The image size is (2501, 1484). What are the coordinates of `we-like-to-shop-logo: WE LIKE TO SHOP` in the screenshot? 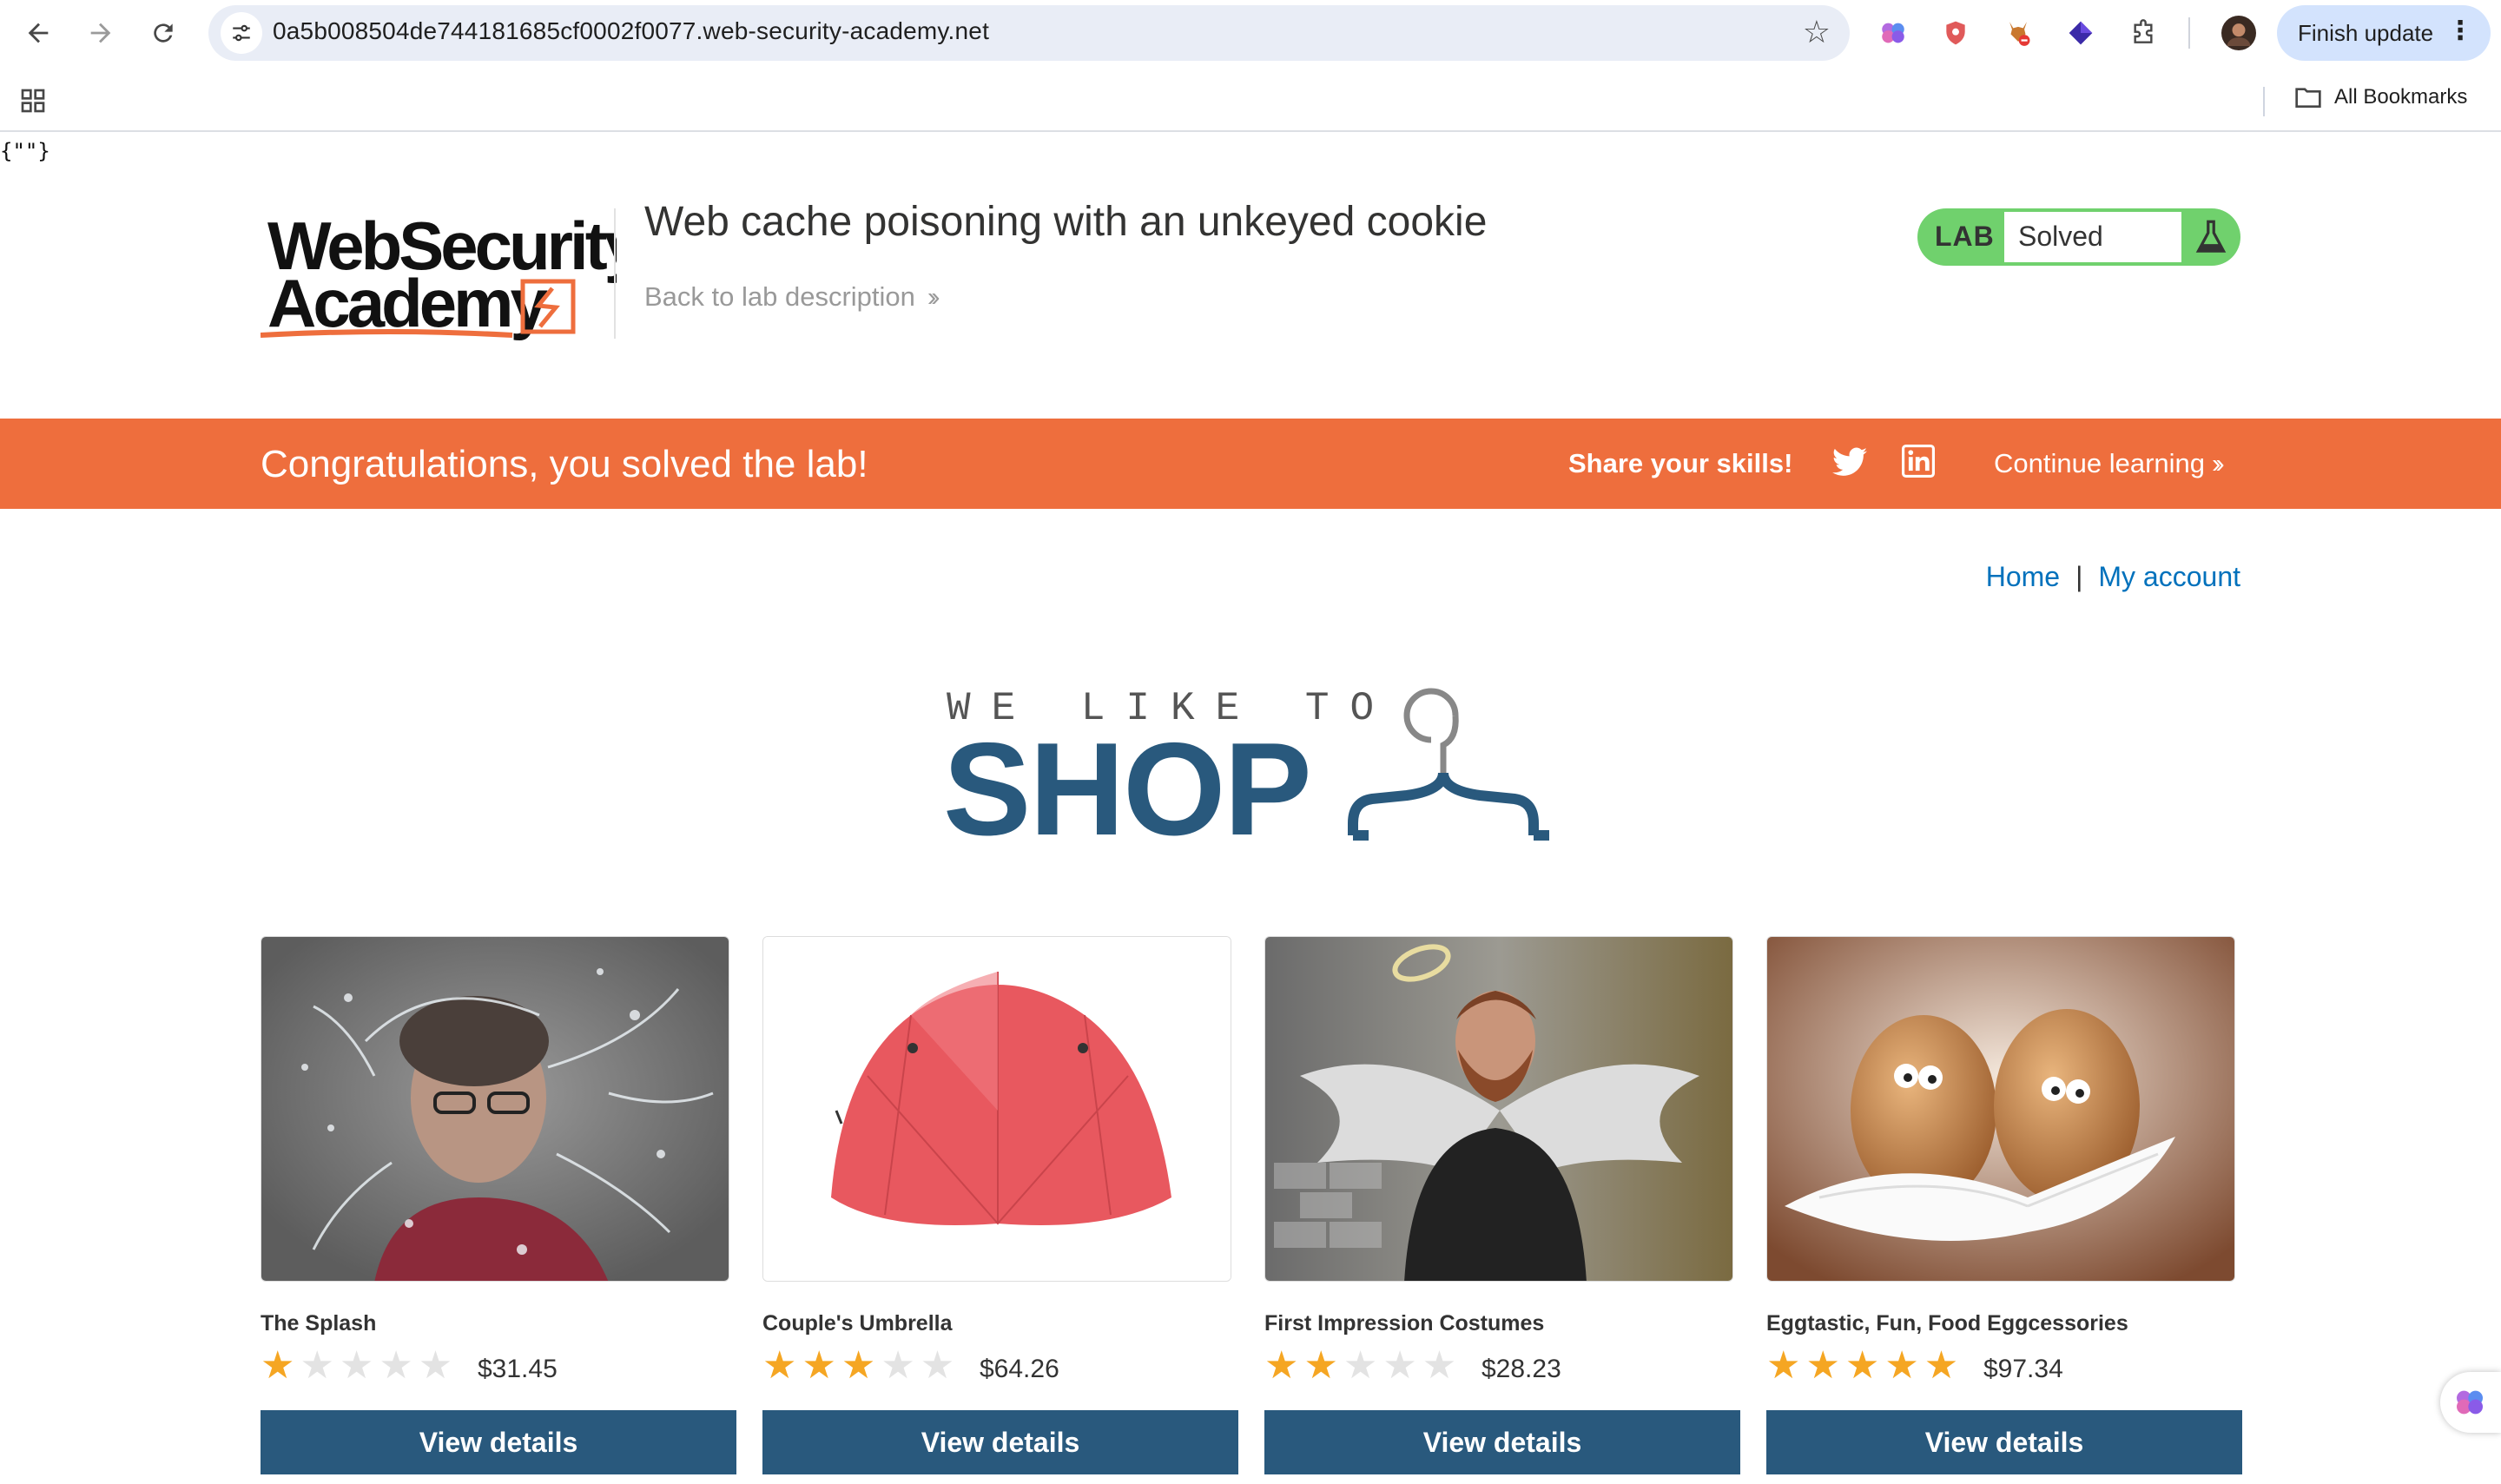 It's located at (1250, 771).